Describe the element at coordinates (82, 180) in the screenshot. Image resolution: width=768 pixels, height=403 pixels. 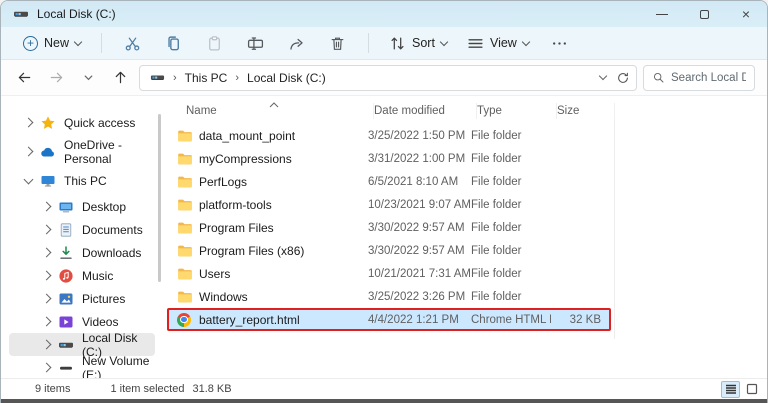
I see `sidebar-item-this-pc: This PC` at that location.